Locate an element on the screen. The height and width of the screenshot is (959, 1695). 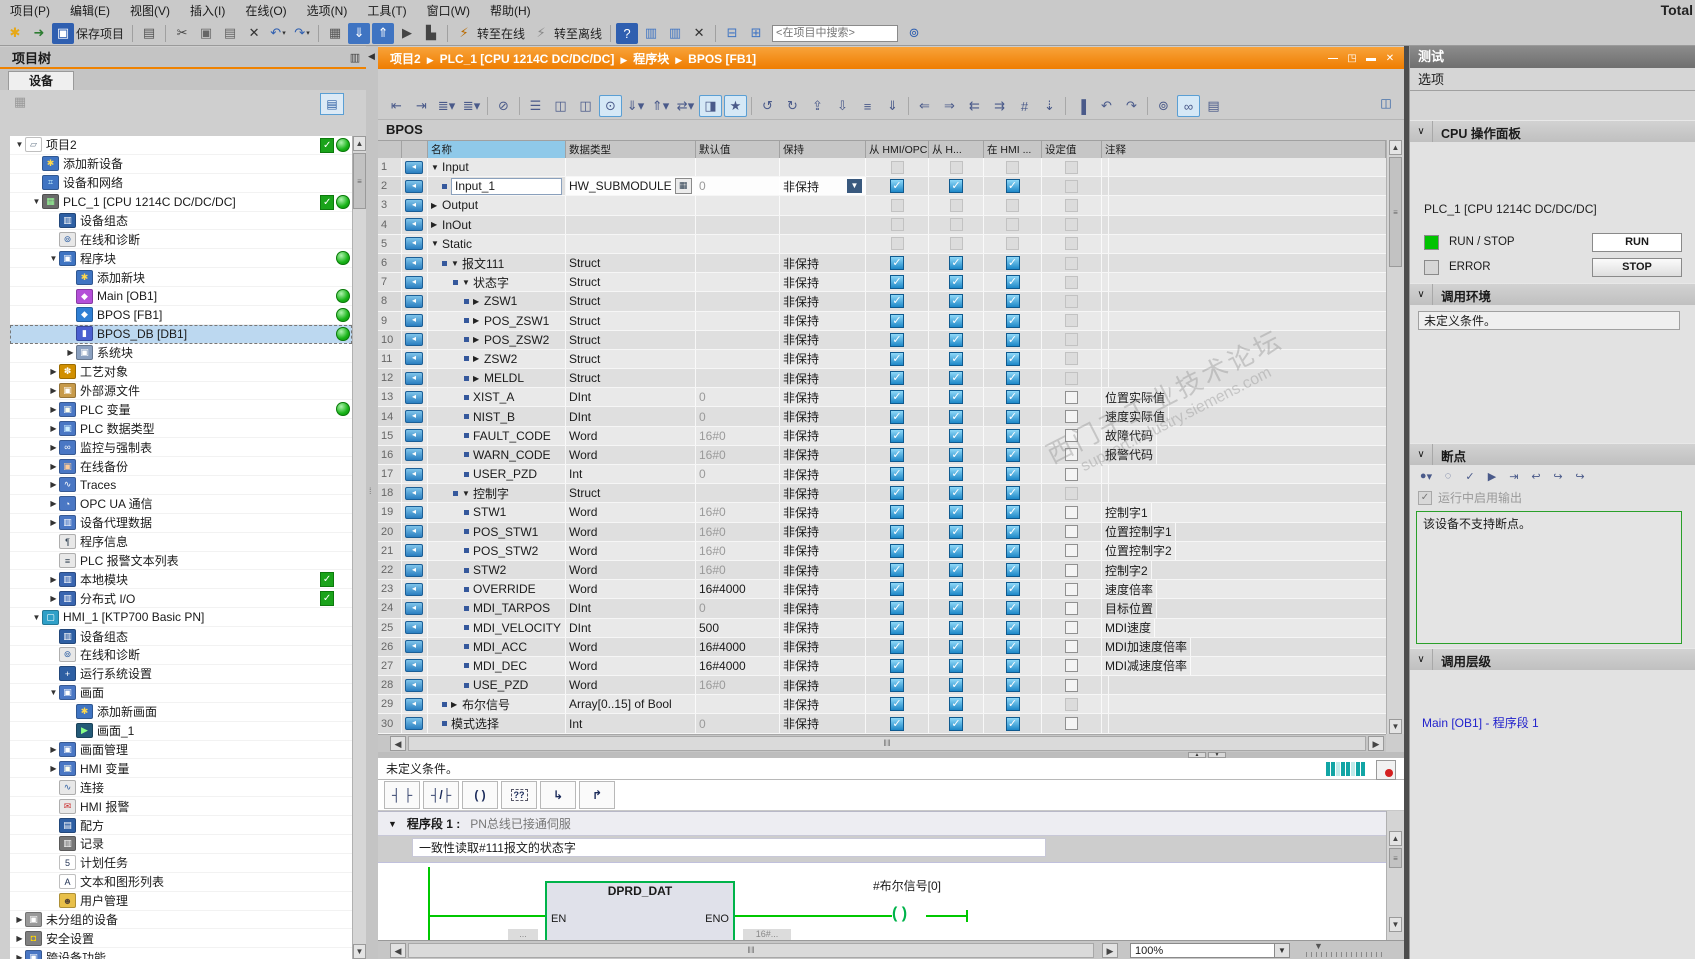
table-scroll-down-icon: ▼ is located at coordinates (1395, 726).